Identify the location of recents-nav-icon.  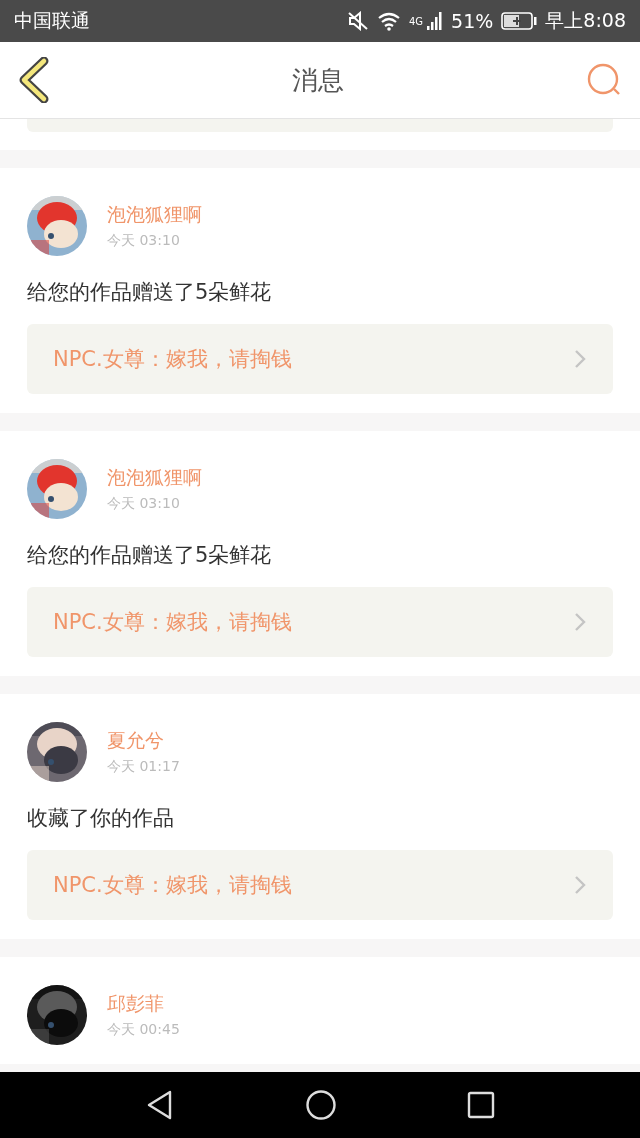
(481, 1105).